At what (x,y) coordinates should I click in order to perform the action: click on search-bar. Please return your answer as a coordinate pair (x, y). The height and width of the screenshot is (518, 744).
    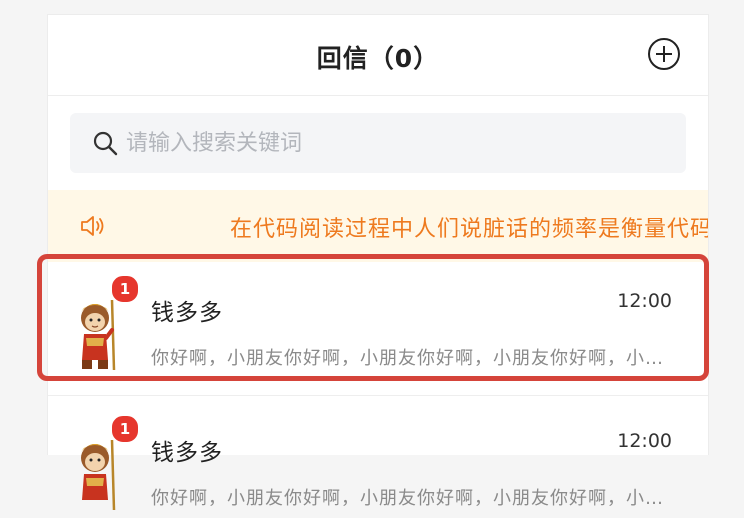
    Looking at the image, I should click on (378, 143).